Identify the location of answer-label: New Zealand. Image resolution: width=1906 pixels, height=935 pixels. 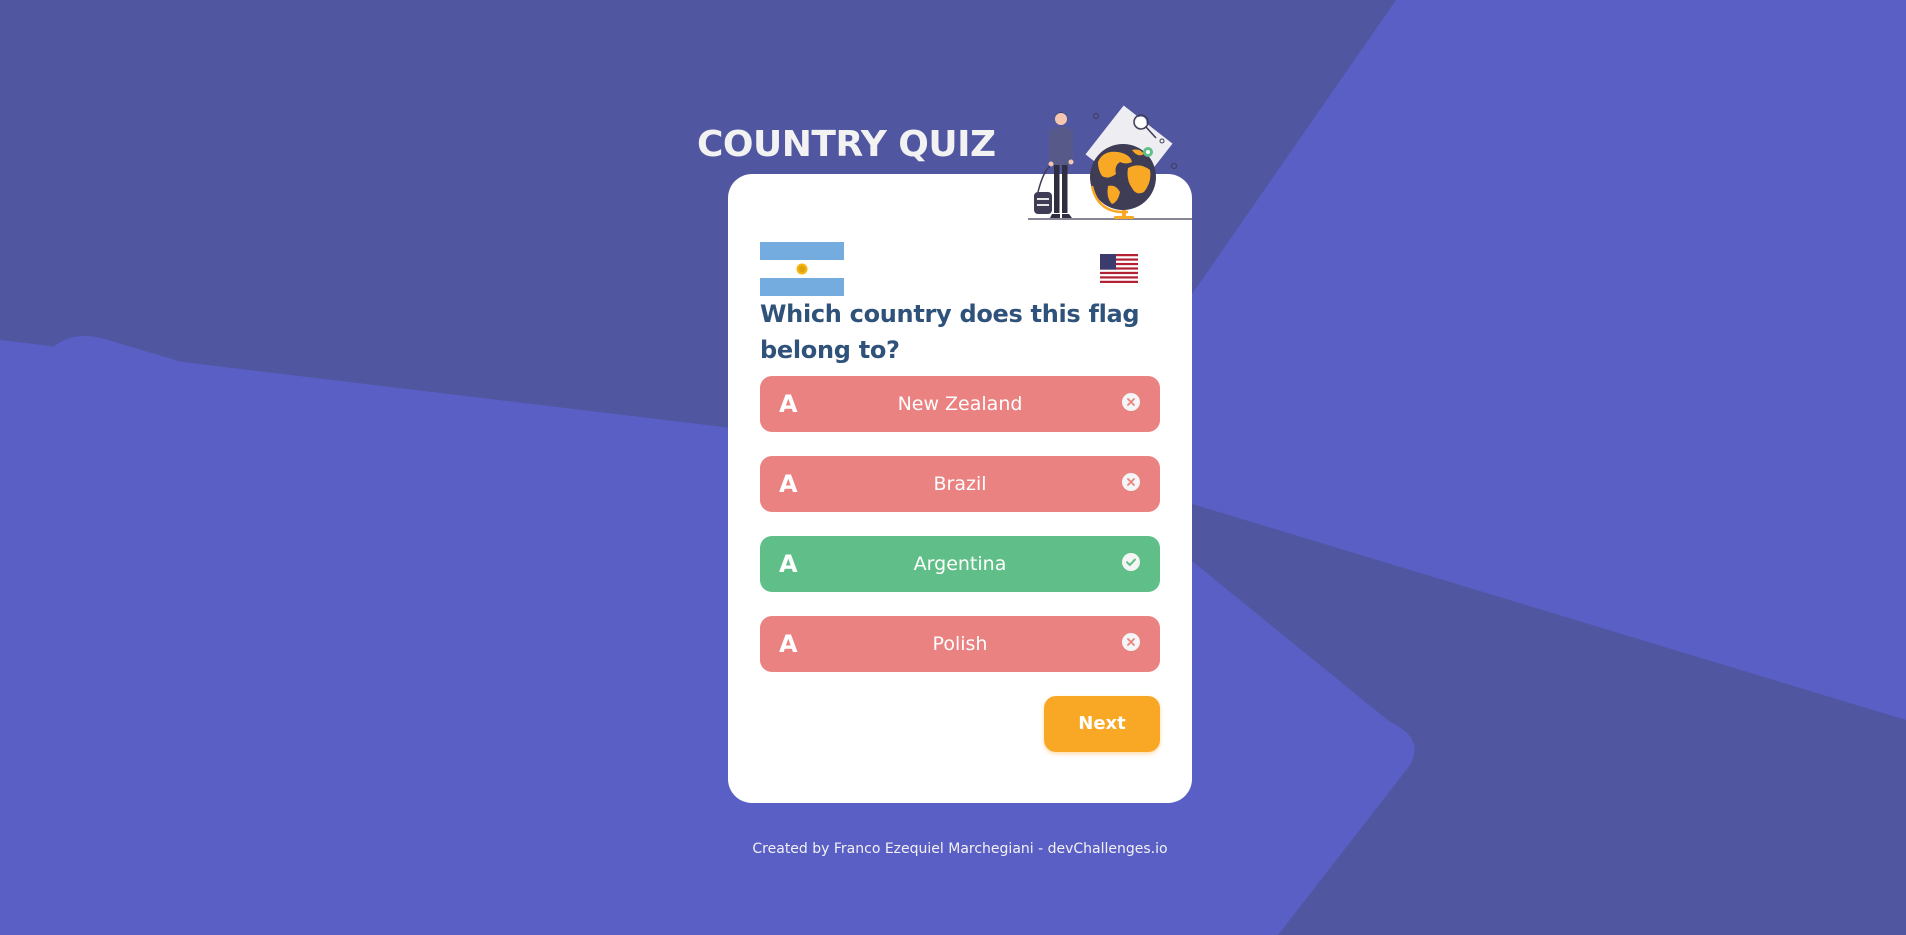
(960, 404).